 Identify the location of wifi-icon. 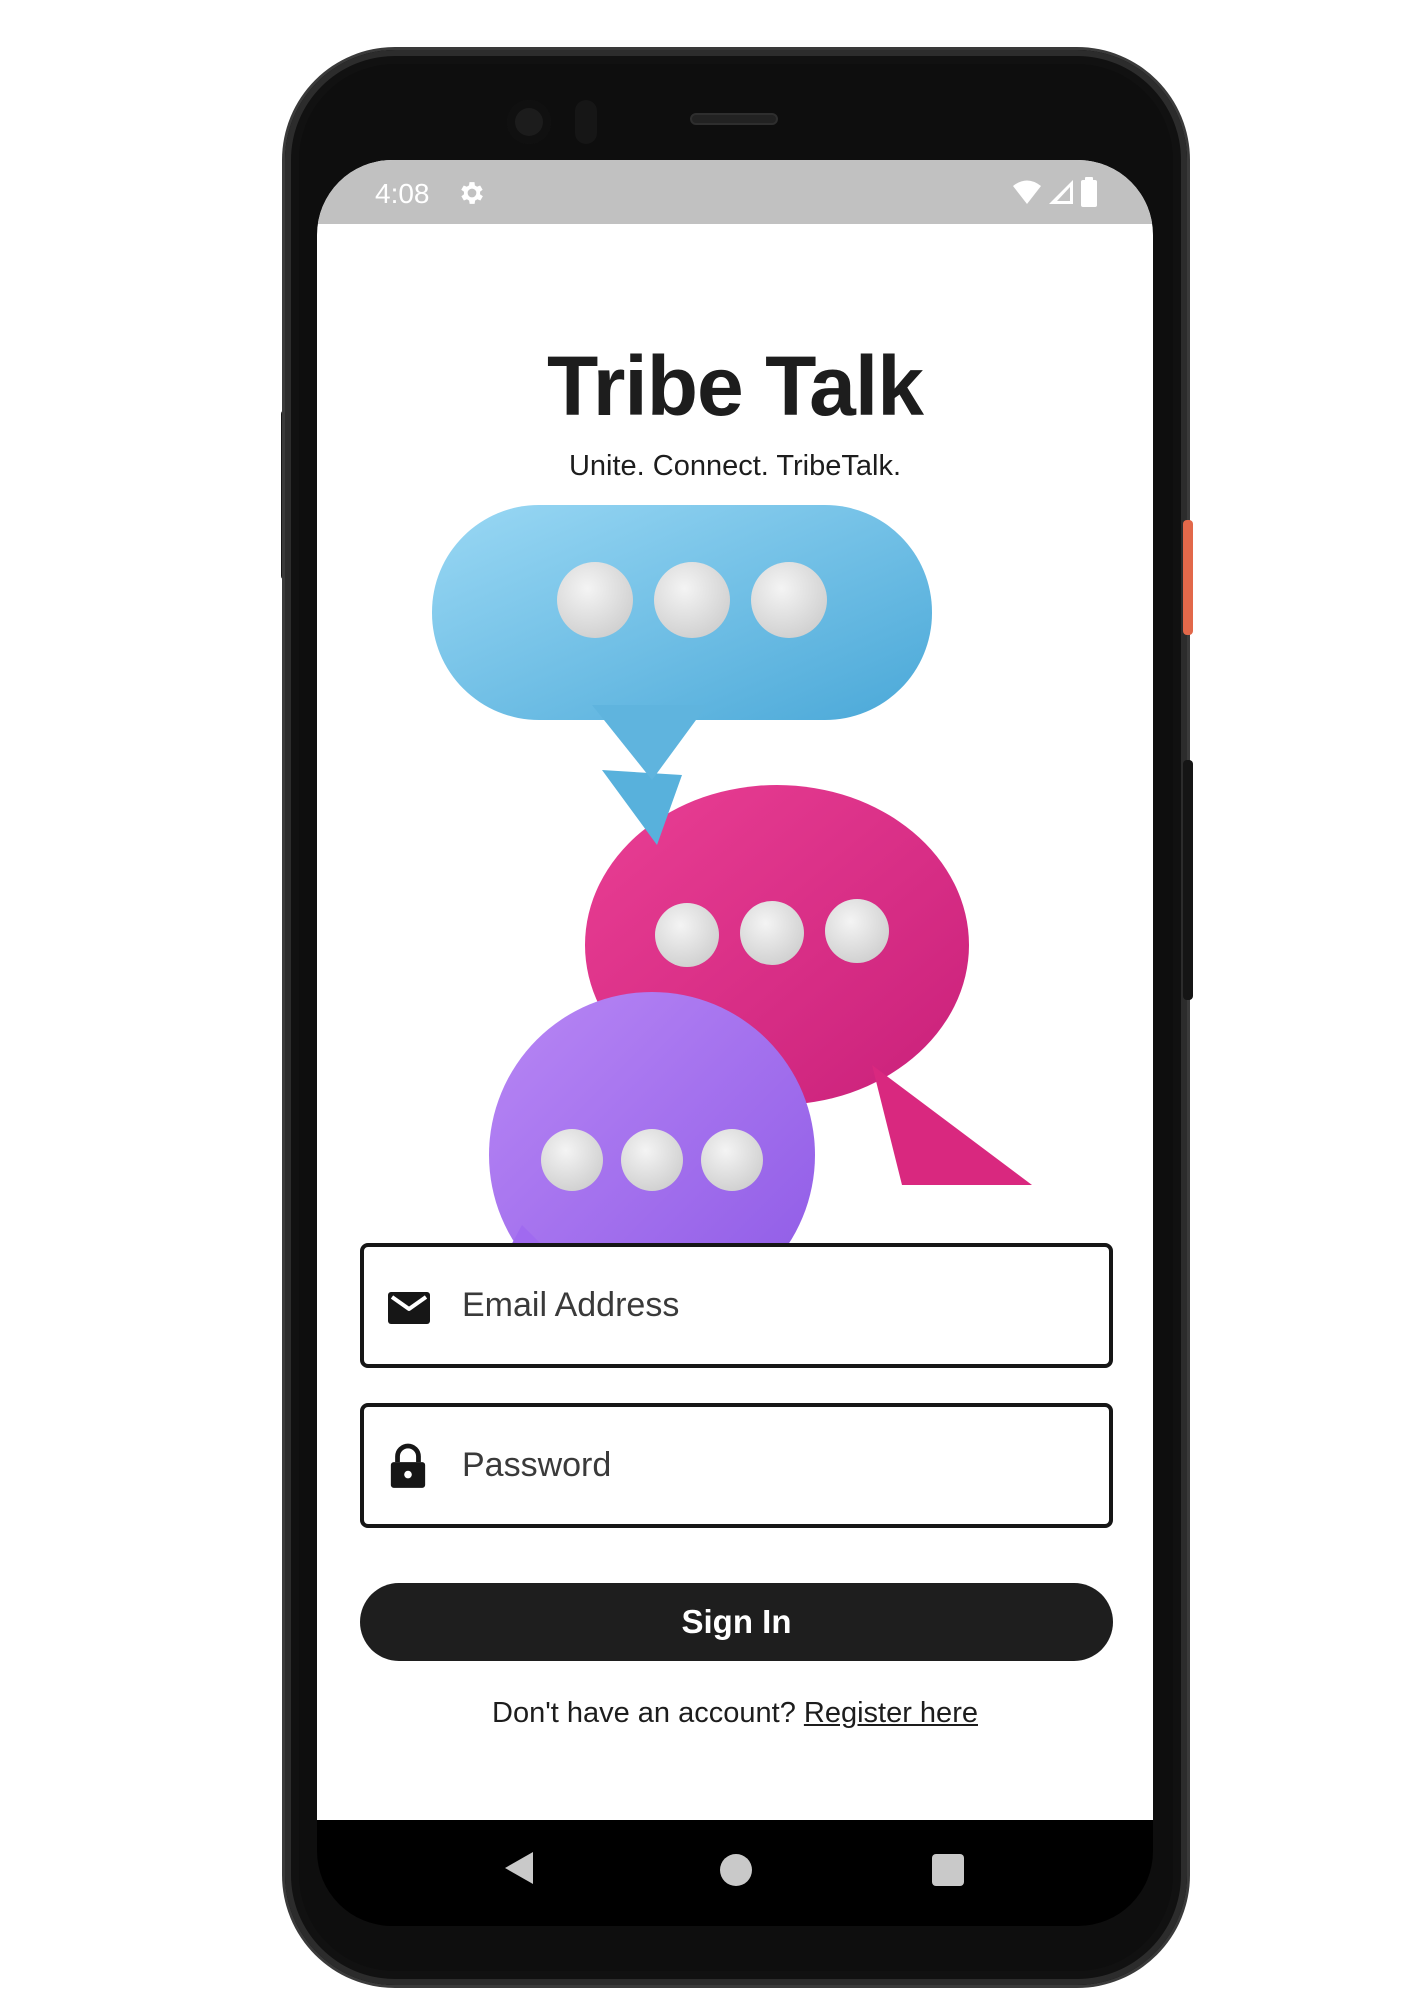
(1027, 192).